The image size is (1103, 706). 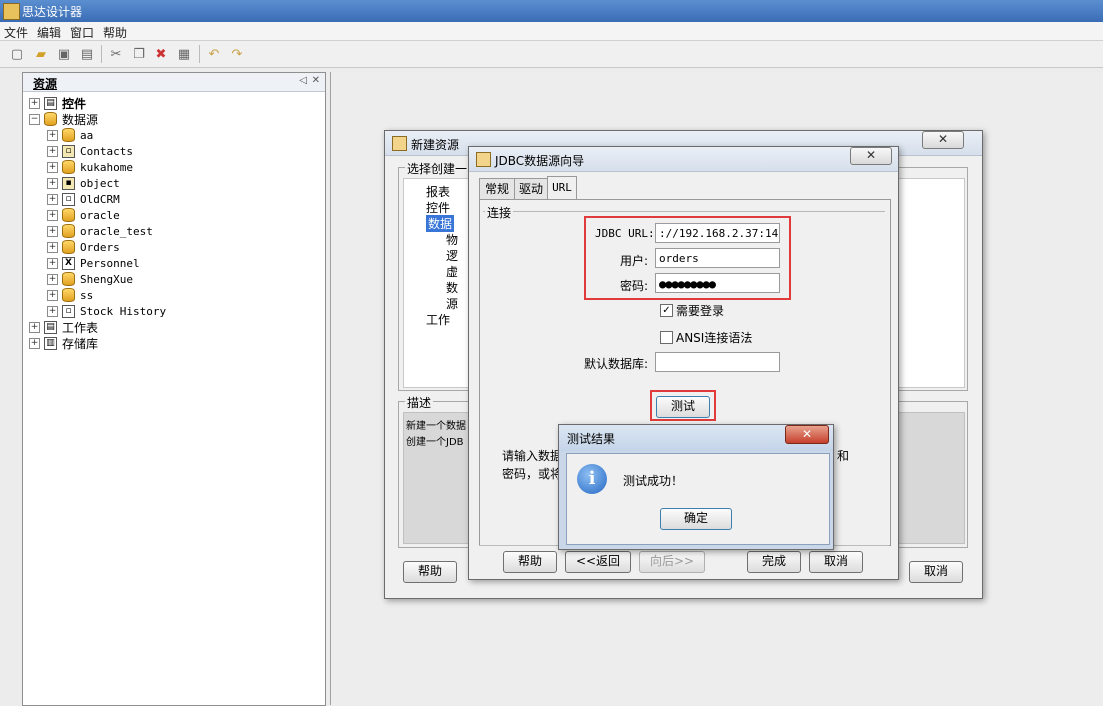 What do you see at coordinates (714, 338) in the screenshot?
I see `ansi-label: ANSI连接语法` at bounding box center [714, 338].